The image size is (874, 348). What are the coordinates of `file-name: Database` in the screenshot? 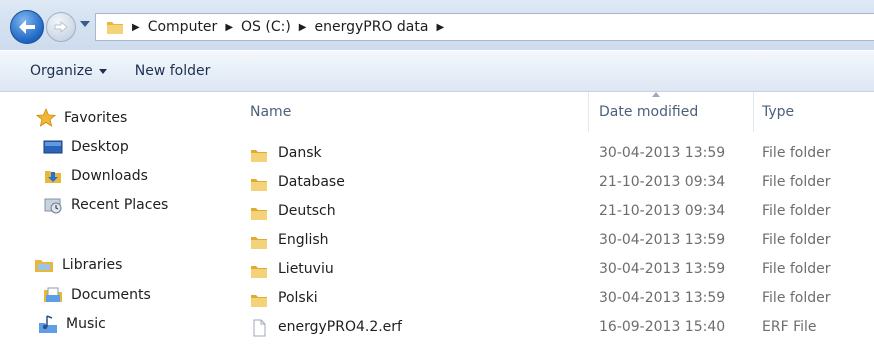 It's located at (311, 182).